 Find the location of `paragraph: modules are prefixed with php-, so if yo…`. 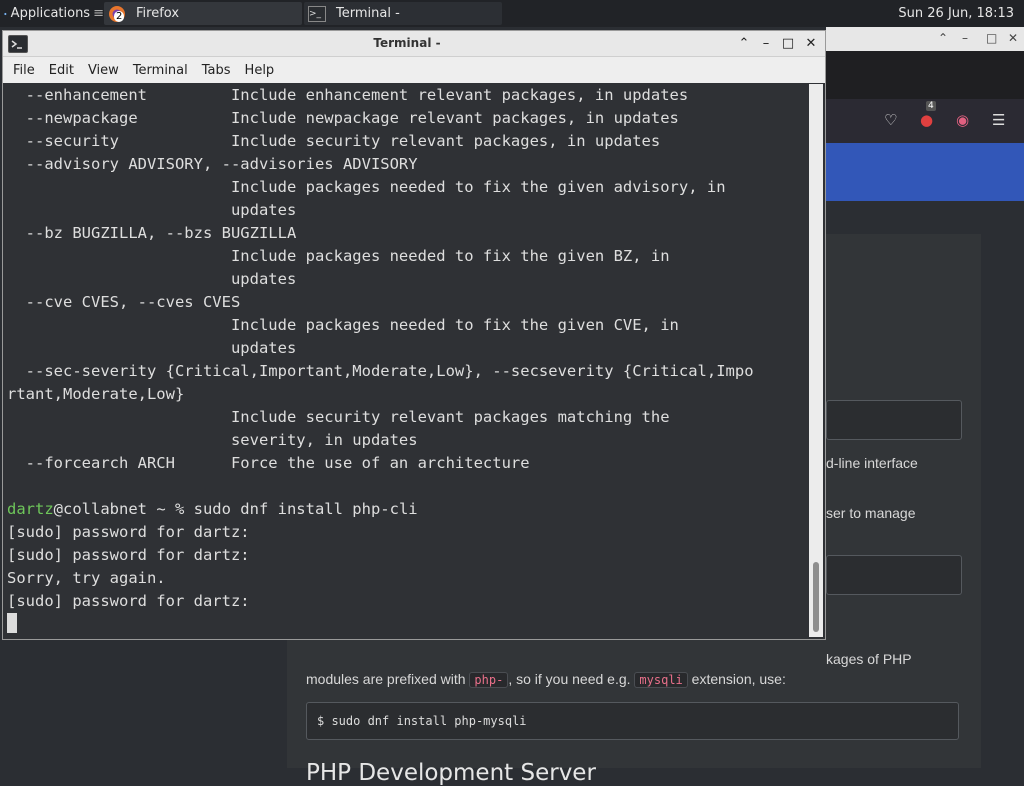

paragraph: modules are prefixed with php-, so if yo… is located at coordinates (546, 679).